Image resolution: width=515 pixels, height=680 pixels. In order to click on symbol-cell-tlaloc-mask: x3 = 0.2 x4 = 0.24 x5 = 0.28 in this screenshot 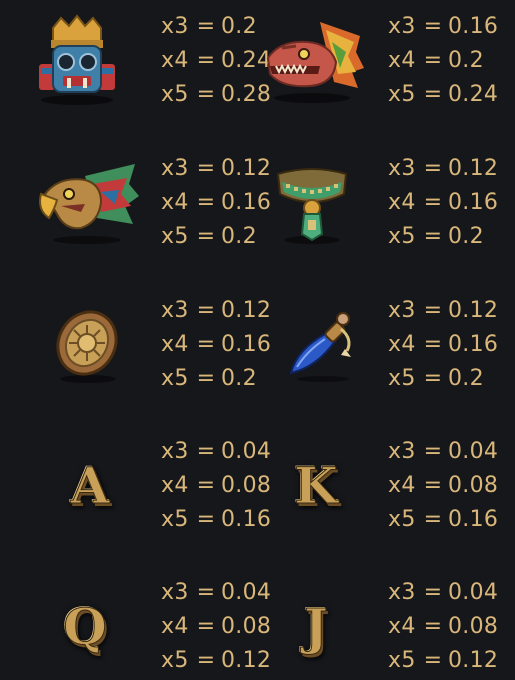, I will do `click(135, 60)`.